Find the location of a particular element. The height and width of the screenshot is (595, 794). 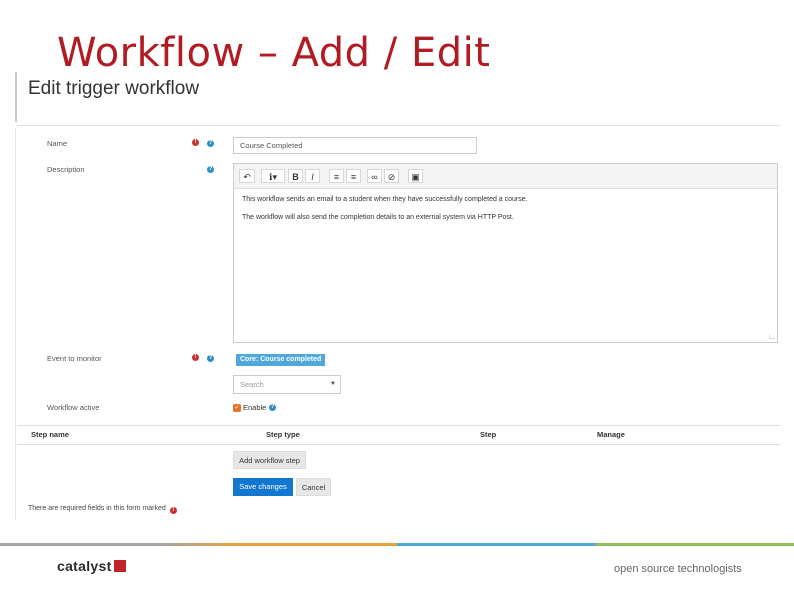

event-search-select: Search ▼ is located at coordinates (287, 384).